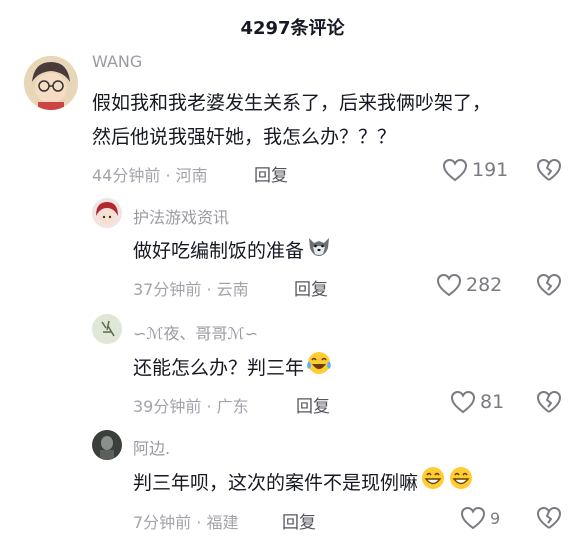  Describe the element at coordinates (319, 251) in the screenshot. I see `wolf-emoji-icon` at that location.